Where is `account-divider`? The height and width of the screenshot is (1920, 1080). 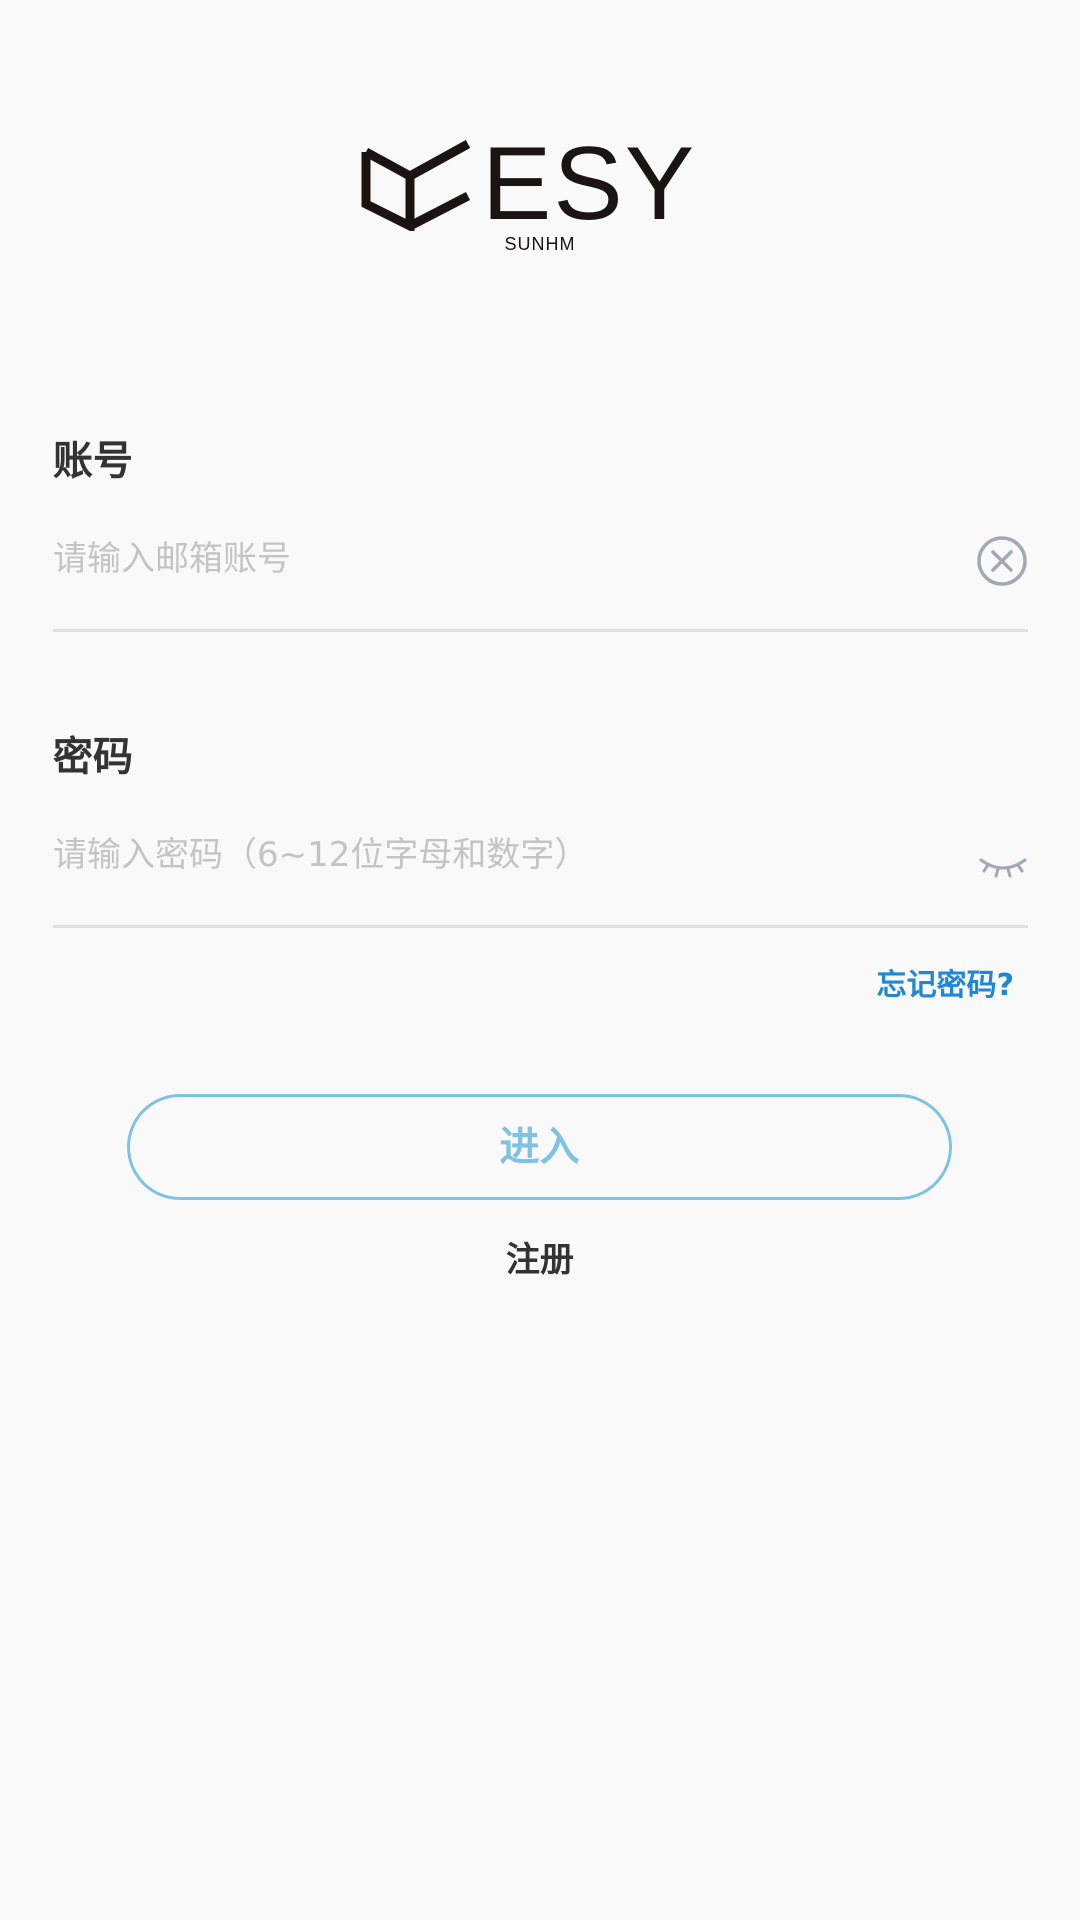
account-divider is located at coordinates (540, 630).